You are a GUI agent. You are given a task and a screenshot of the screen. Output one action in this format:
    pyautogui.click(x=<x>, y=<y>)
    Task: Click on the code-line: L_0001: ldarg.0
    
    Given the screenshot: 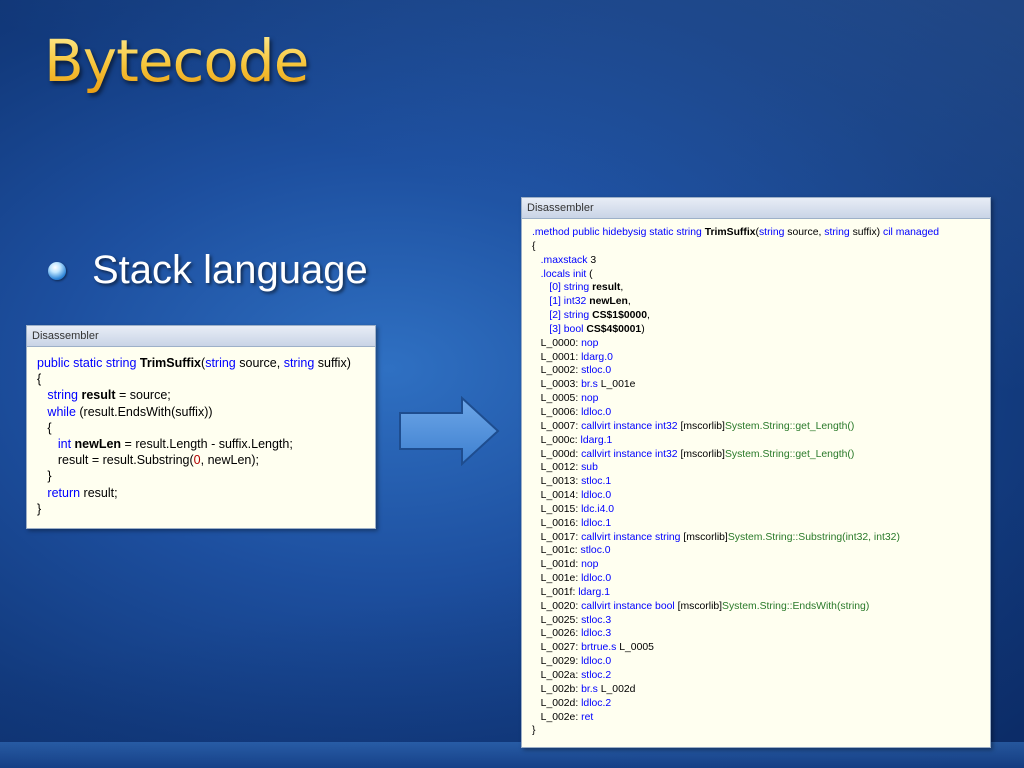 What is the action you would take?
    pyautogui.click(x=572, y=357)
    